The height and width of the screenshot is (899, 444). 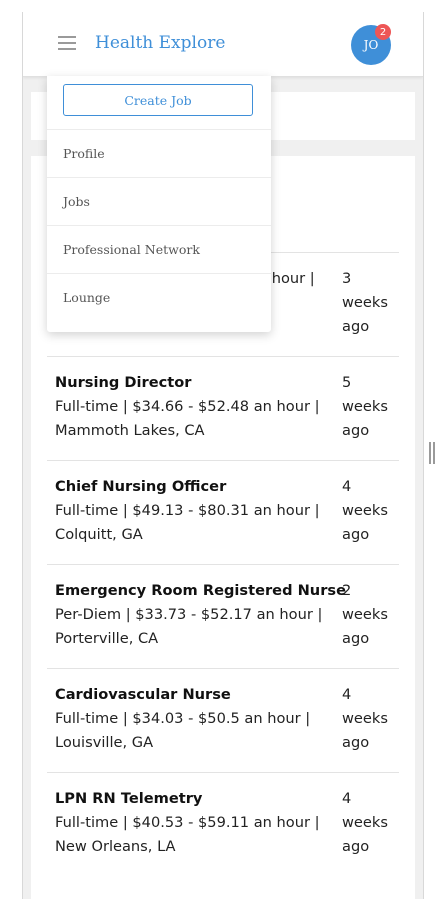 What do you see at coordinates (189, 614) in the screenshot?
I see `job-type-pay: Per-Diem | $33.73 - $52.17 an hour |` at bounding box center [189, 614].